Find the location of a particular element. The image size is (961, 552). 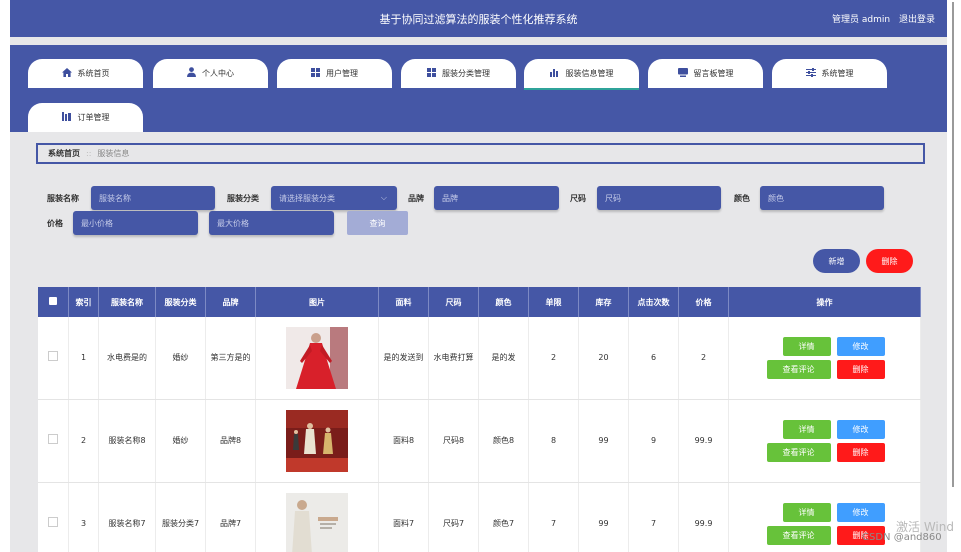

column-header: 库存 is located at coordinates (603, 302).